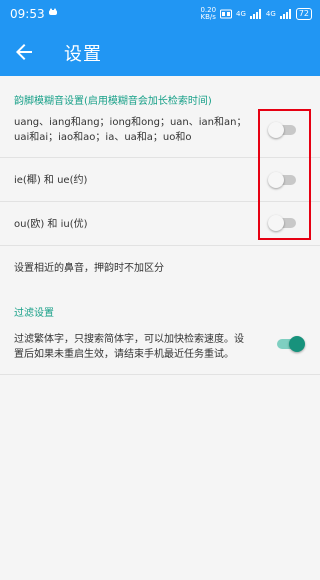 Image resolution: width=320 pixels, height=580 pixels. What do you see at coordinates (241, 13) in the screenshot?
I see `network-type-1: 4G` at bounding box center [241, 13].